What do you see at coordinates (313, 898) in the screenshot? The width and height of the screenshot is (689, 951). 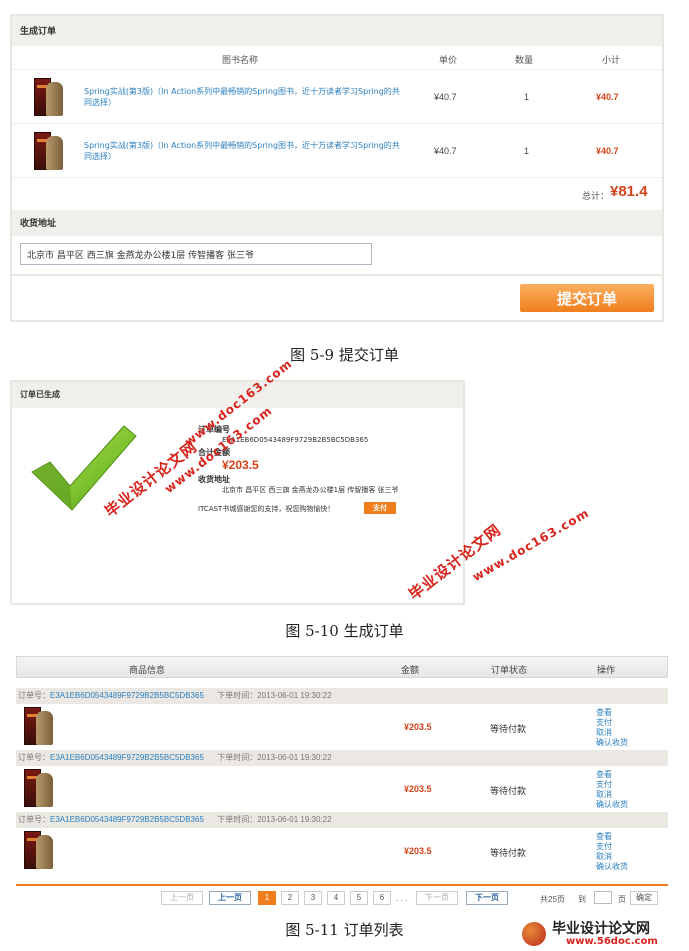 I see `page-button: 3` at bounding box center [313, 898].